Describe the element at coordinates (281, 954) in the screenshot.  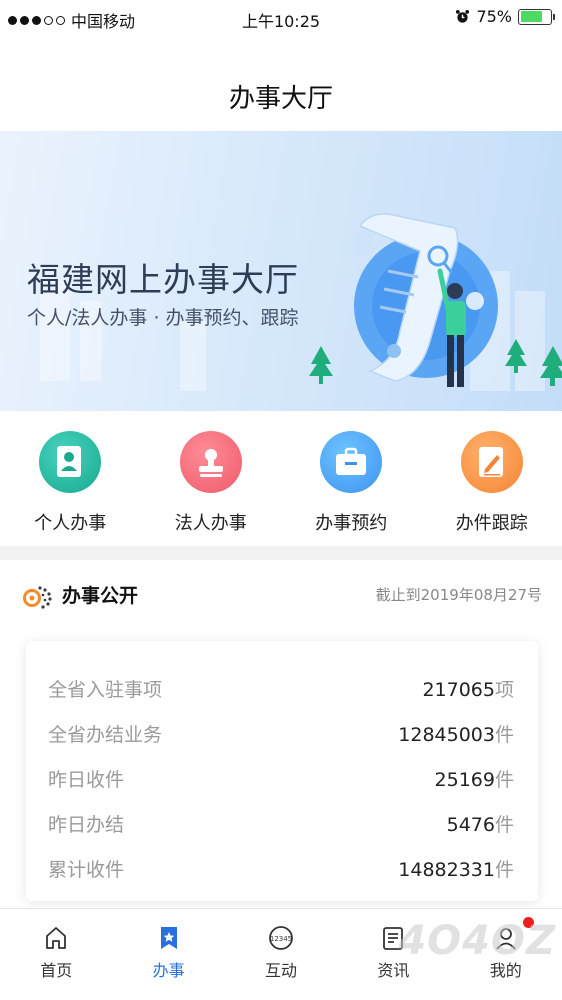
I see `tab-interaction: 12345 互动` at that location.